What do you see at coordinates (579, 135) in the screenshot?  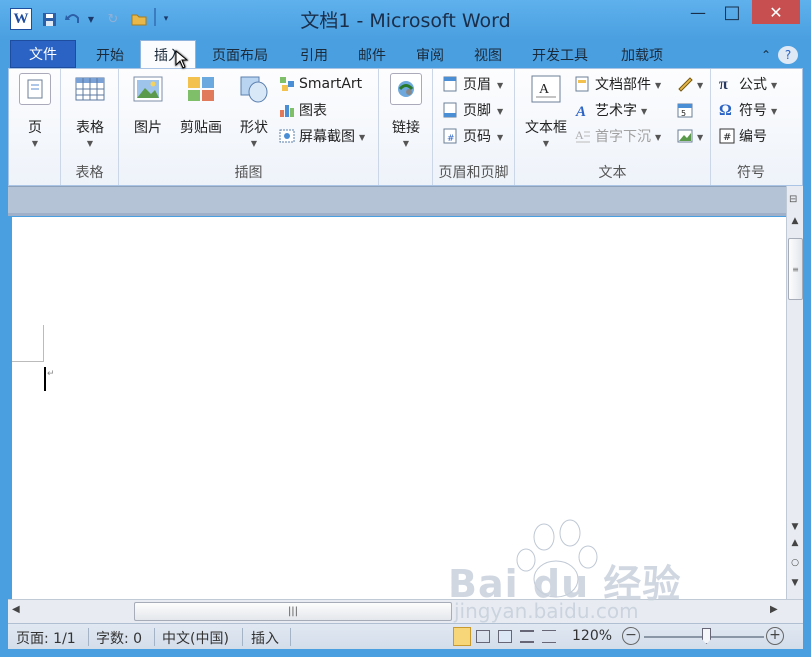 I see `svg-text: A` at bounding box center [579, 135].